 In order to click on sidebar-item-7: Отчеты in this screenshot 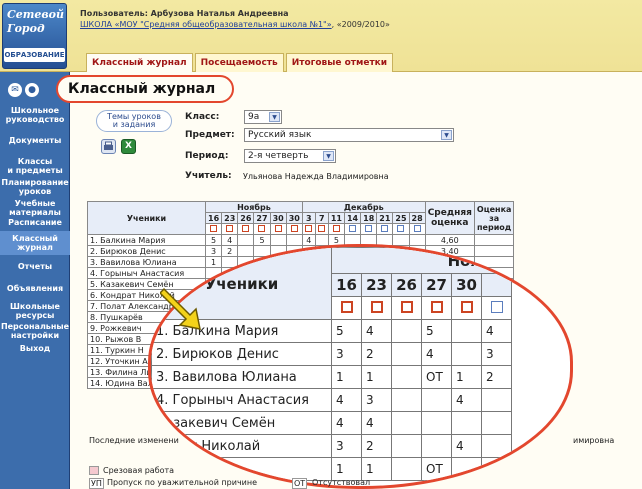, I will do `click(35, 266)`.